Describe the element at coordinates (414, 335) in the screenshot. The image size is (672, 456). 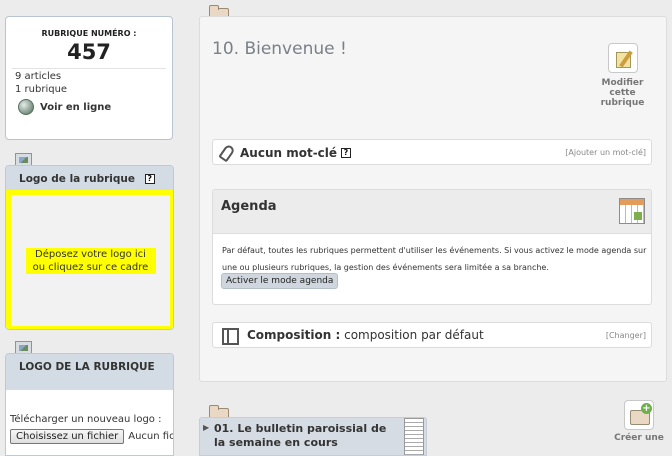
I see `composition-value: composition par défaut` at that location.